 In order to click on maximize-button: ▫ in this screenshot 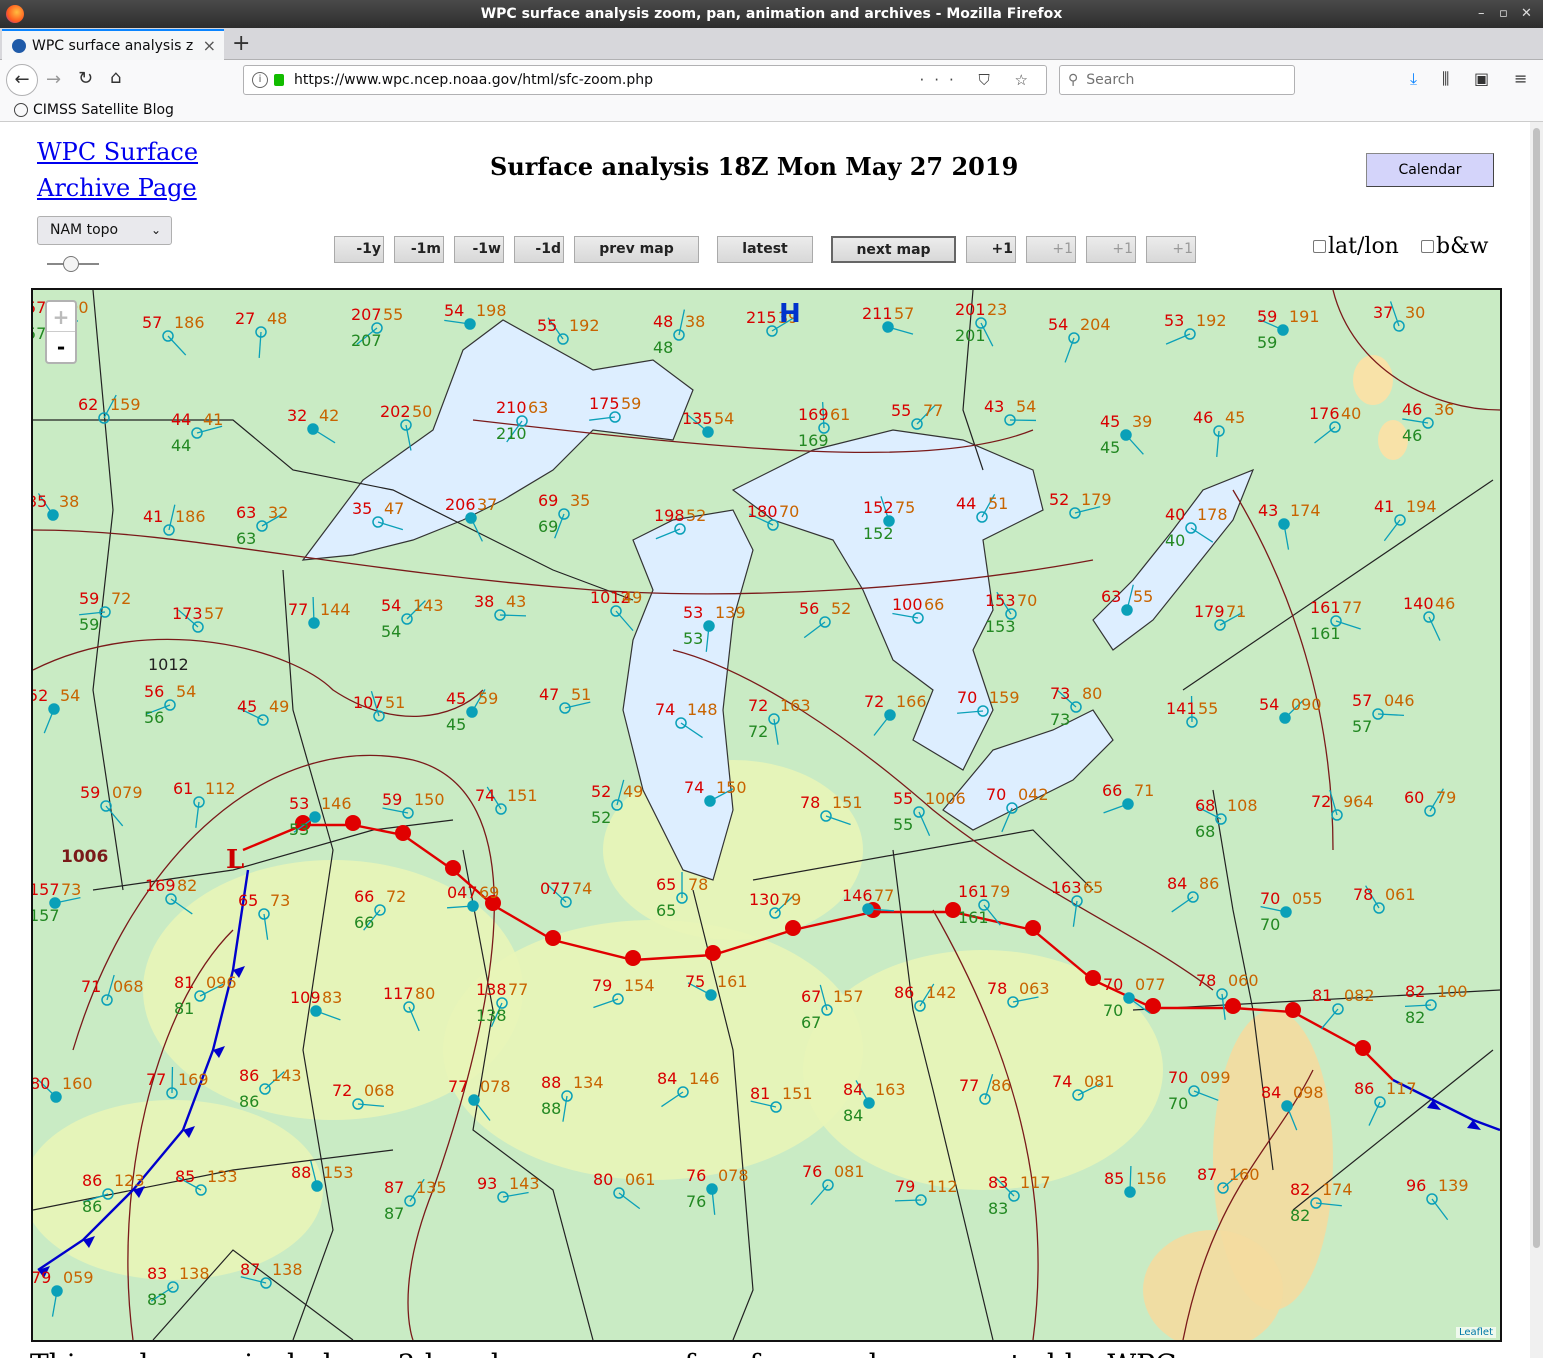, I will do `click(1503, 13)`.